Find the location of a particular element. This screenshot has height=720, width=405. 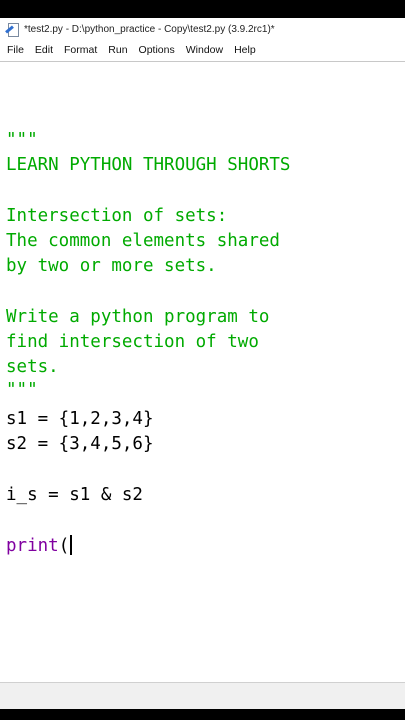

menu-edit: Edit is located at coordinates (44, 50).